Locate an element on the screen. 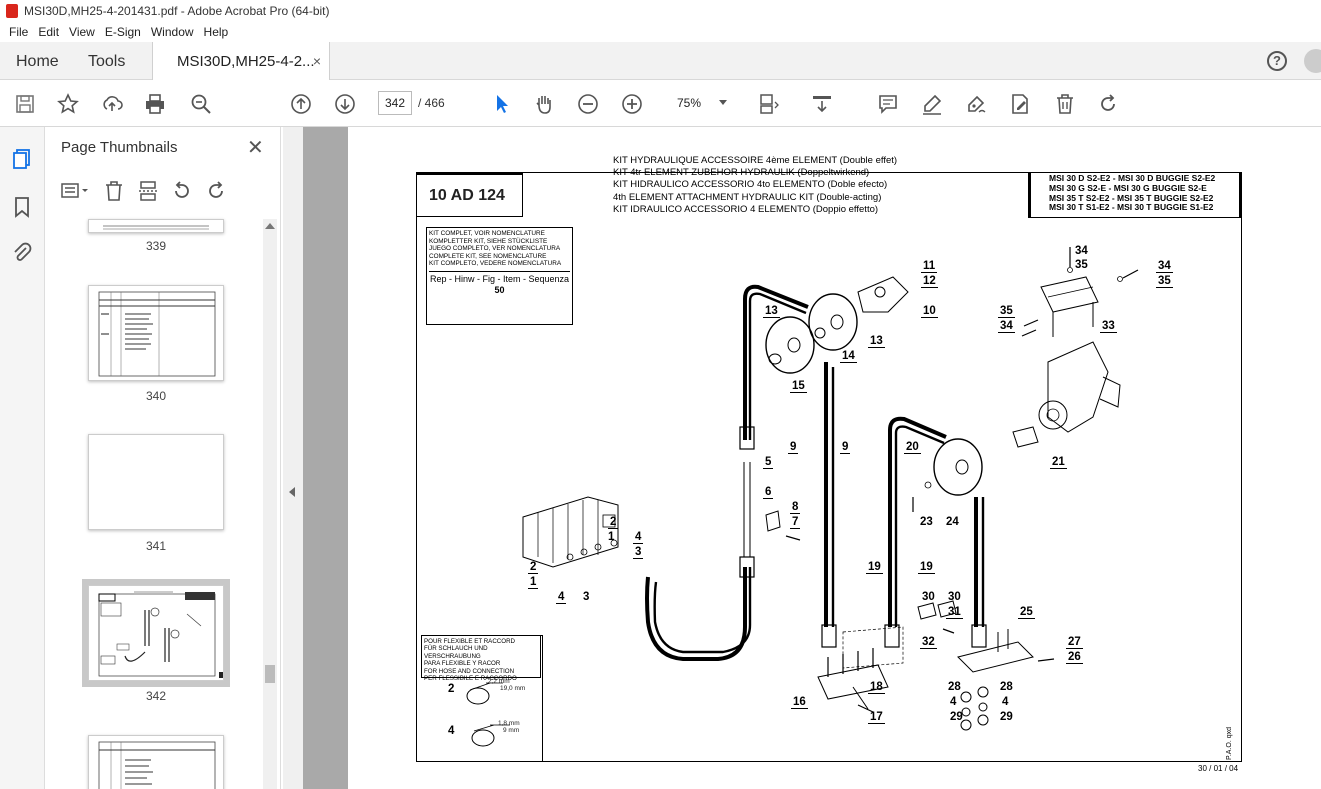 The width and height of the screenshot is (1321, 789). panel-collapse-handle is located at coordinates (293, 458).